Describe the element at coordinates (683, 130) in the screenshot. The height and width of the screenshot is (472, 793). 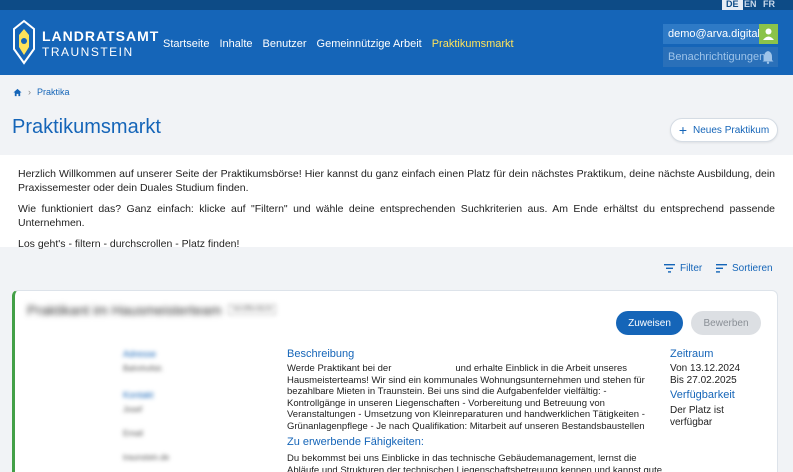
I see `plus-icon: +` at that location.